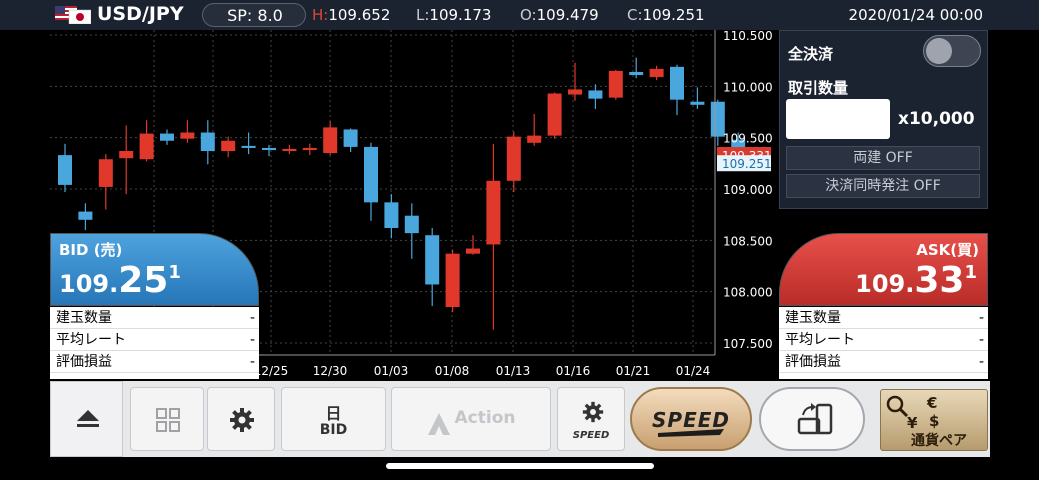 The height and width of the screenshot is (480, 1039). I want to click on y-tick-label: 108.000, so click(748, 293).